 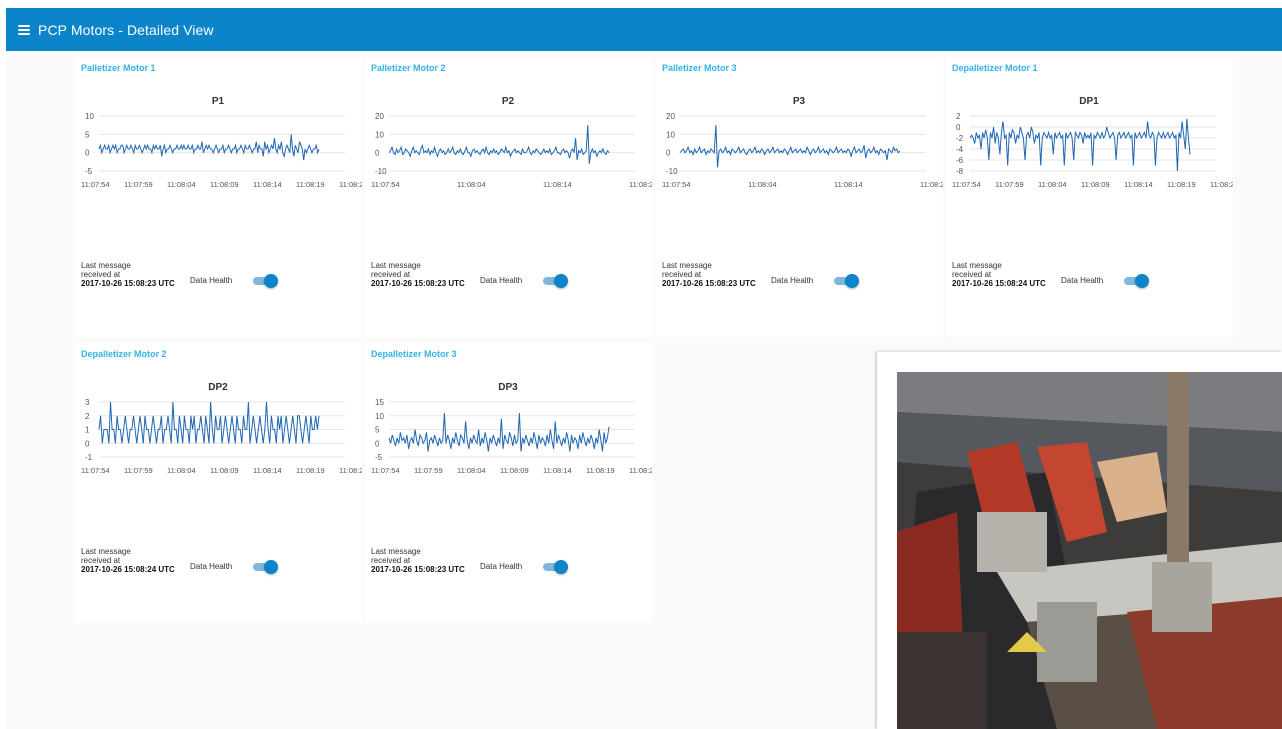 What do you see at coordinates (508, 101) in the screenshot?
I see `chart-title: P2` at bounding box center [508, 101].